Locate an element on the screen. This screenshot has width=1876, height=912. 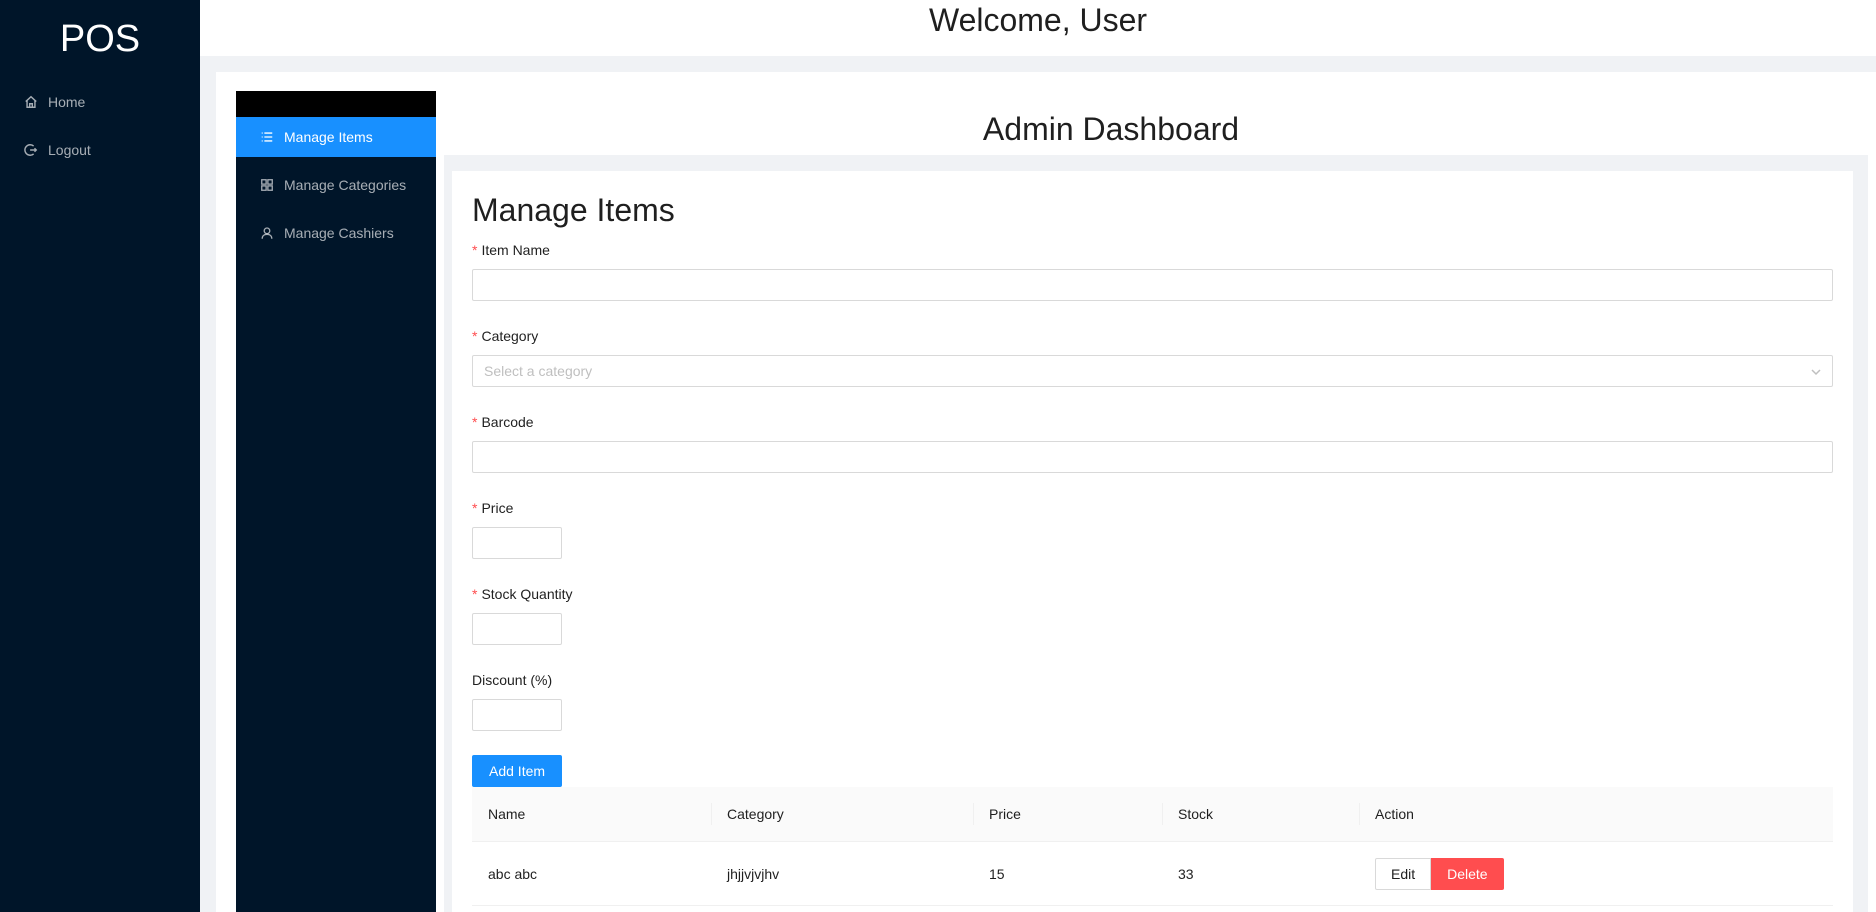
top-header: Welcome, User is located at coordinates (1038, 28).